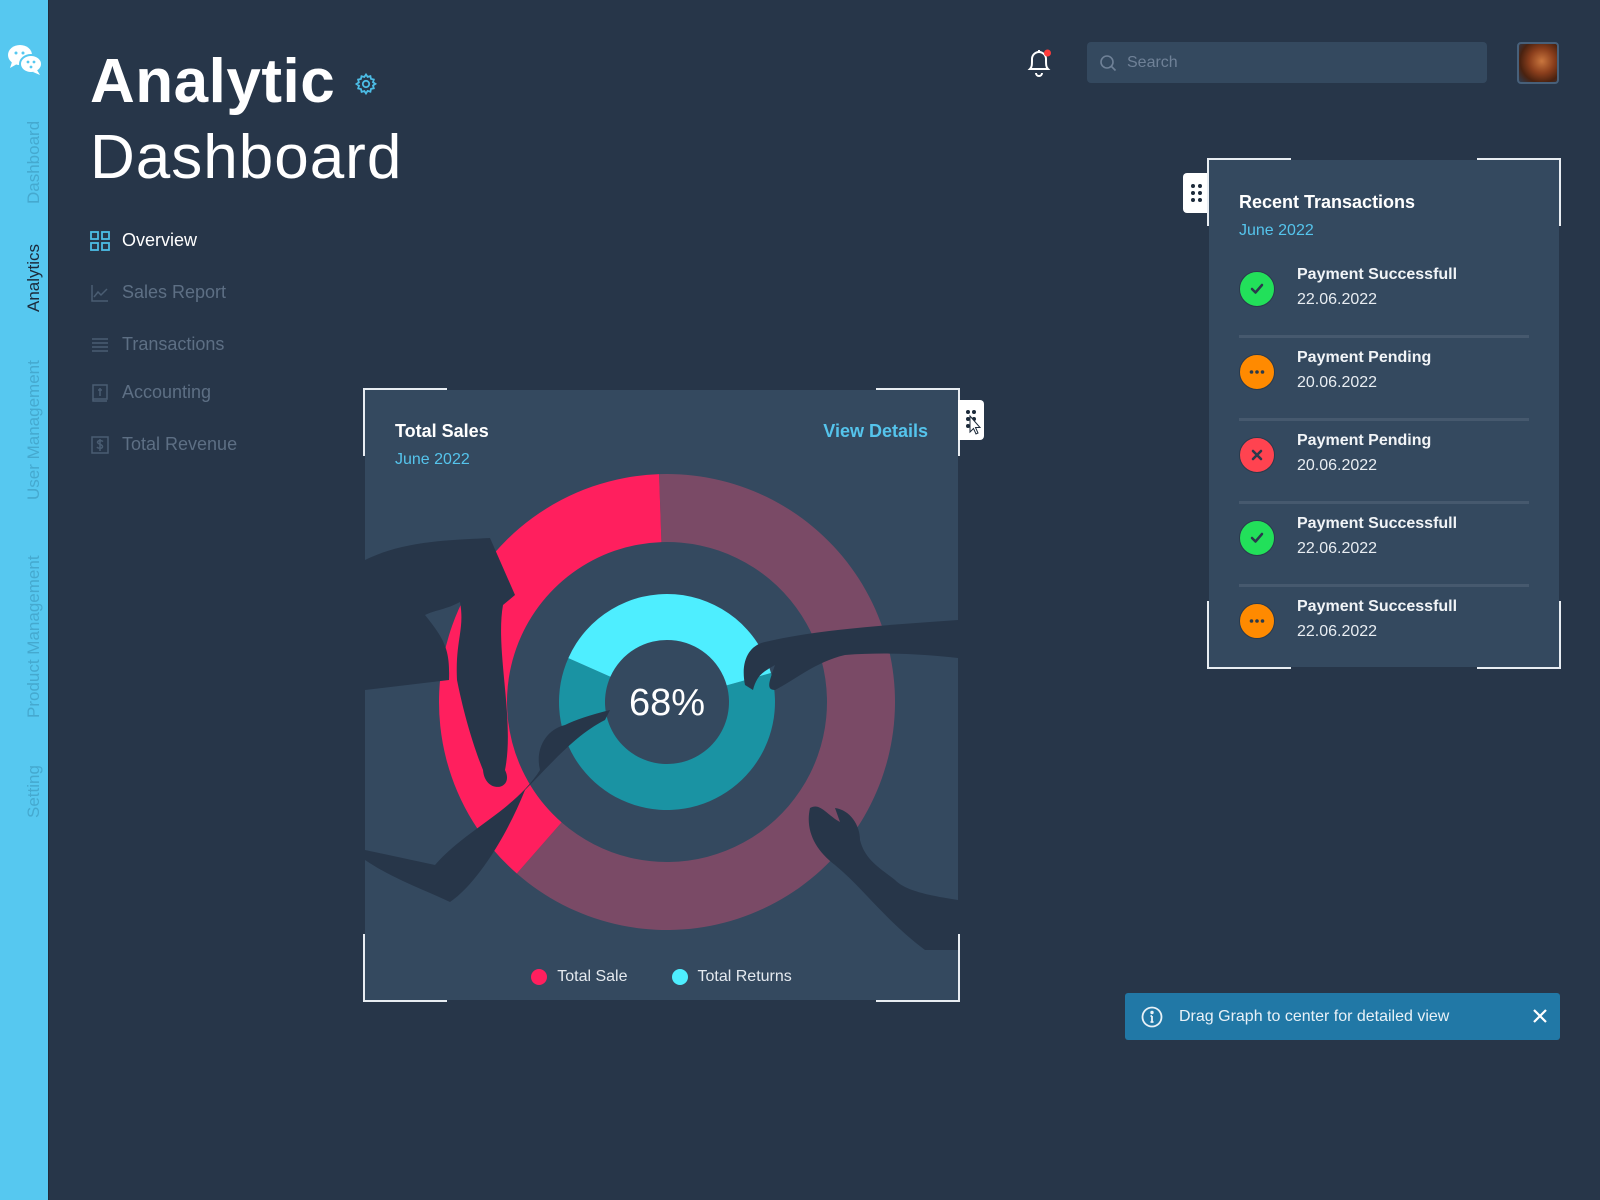 This screenshot has height=1200, width=1600. I want to click on search-bar, so click(1287, 62).